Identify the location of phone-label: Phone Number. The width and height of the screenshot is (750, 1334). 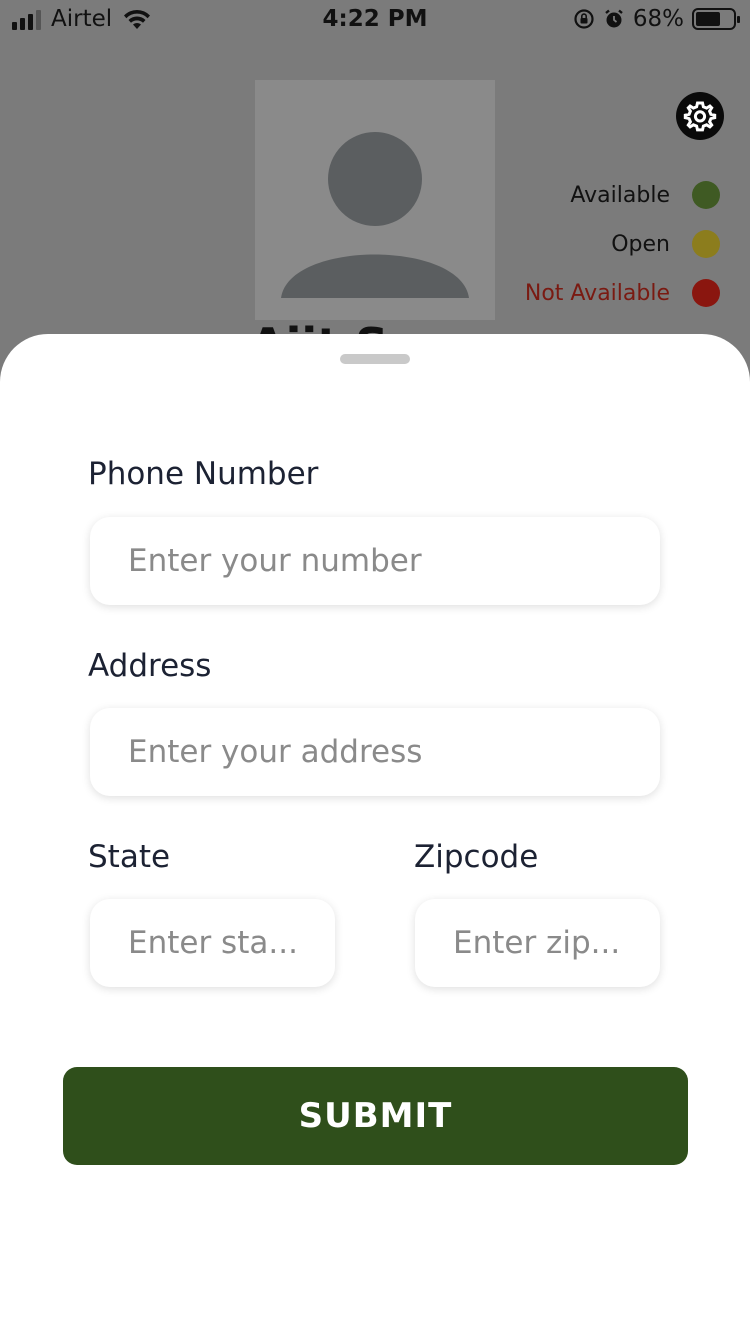
(203, 474).